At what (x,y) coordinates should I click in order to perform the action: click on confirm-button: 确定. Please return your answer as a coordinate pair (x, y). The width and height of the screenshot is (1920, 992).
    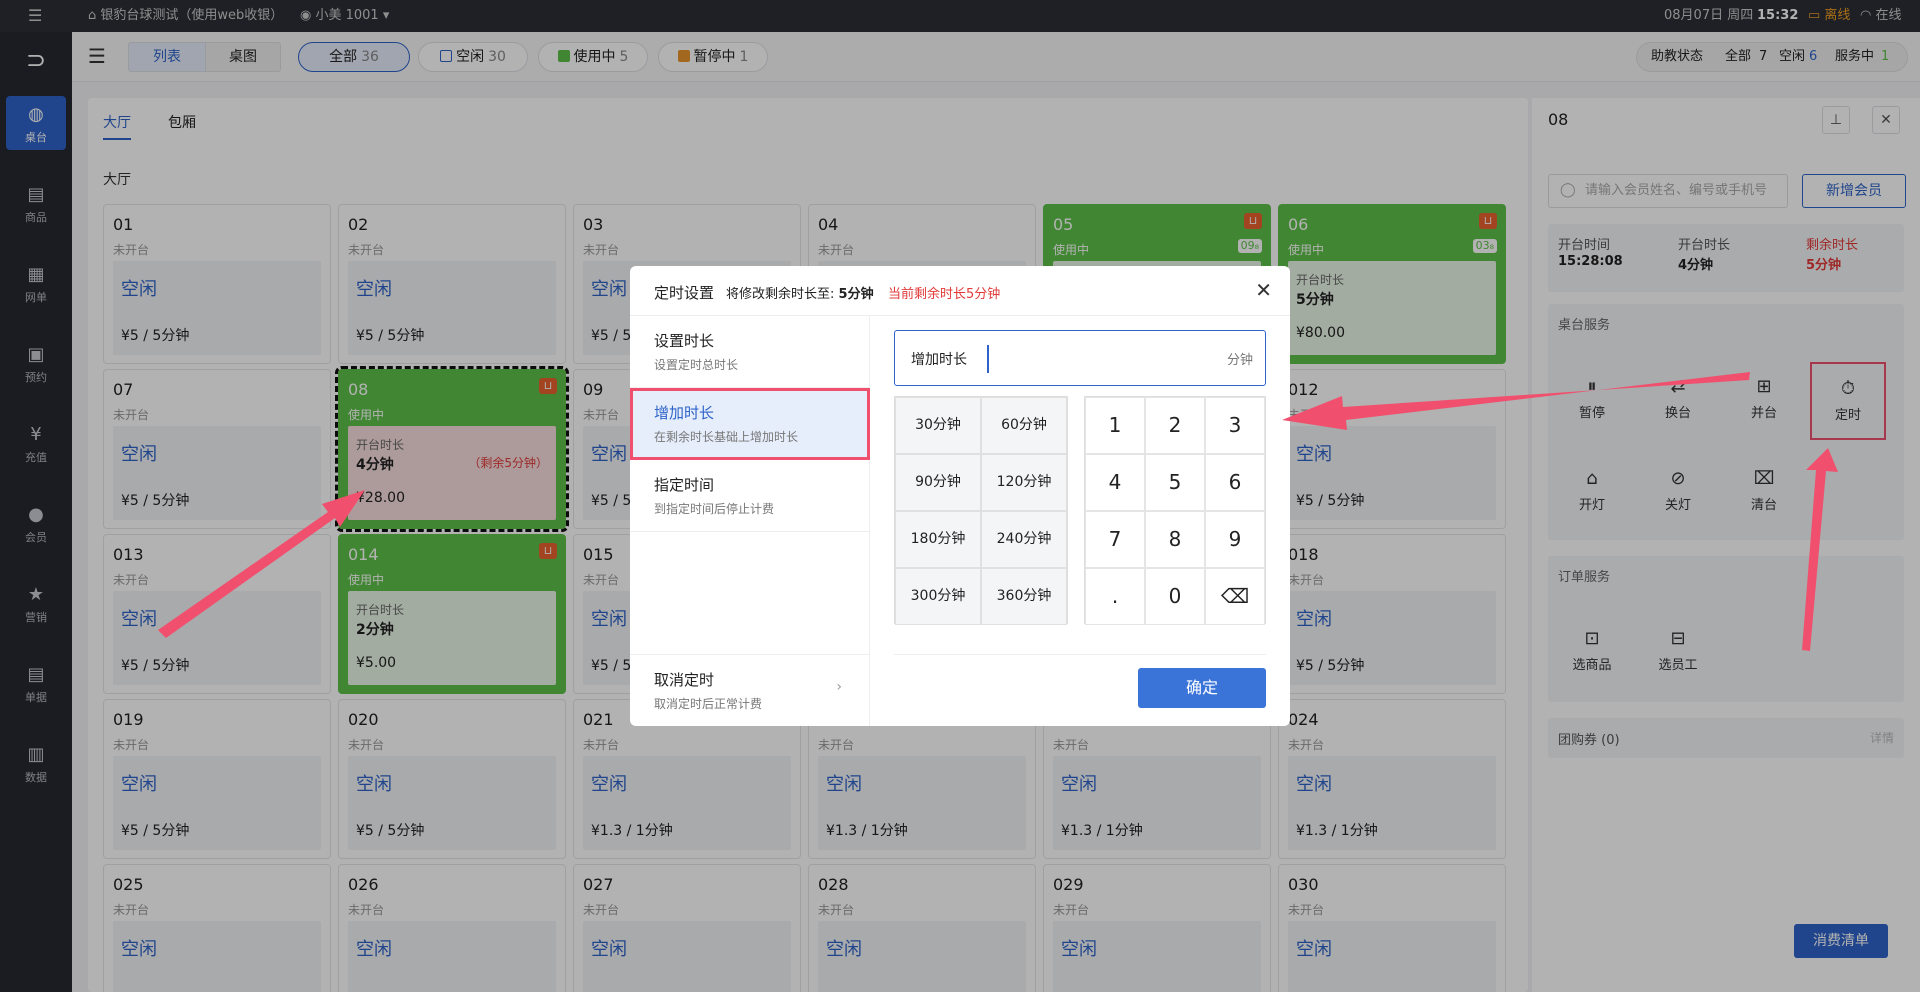
    Looking at the image, I should click on (1202, 688).